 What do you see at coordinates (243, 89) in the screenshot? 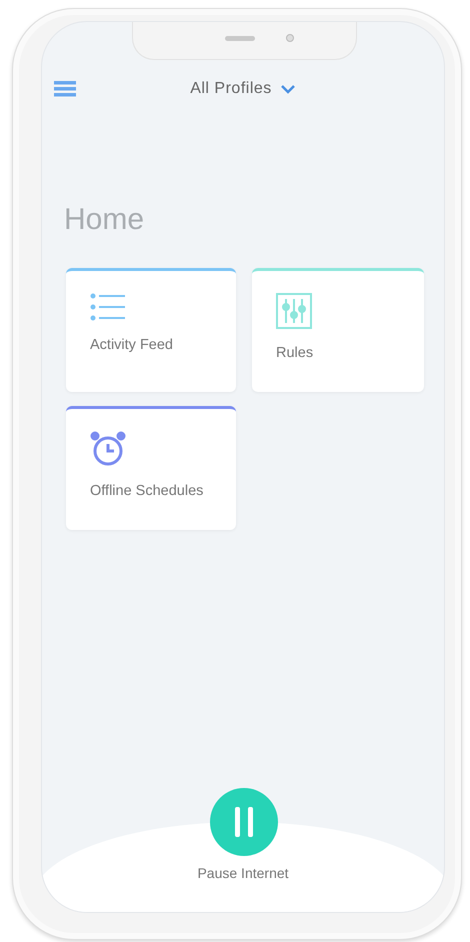
I see `profile-dropdown: All Profiles` at bounding box center [243, 89].